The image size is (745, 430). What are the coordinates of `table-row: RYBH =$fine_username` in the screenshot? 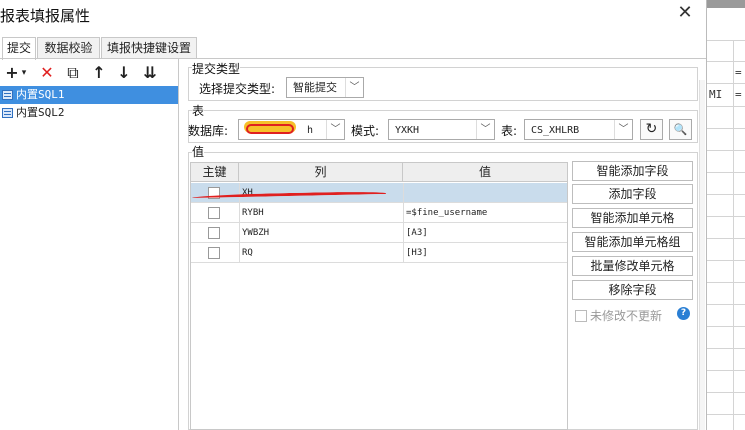 It's located at (379, 213).